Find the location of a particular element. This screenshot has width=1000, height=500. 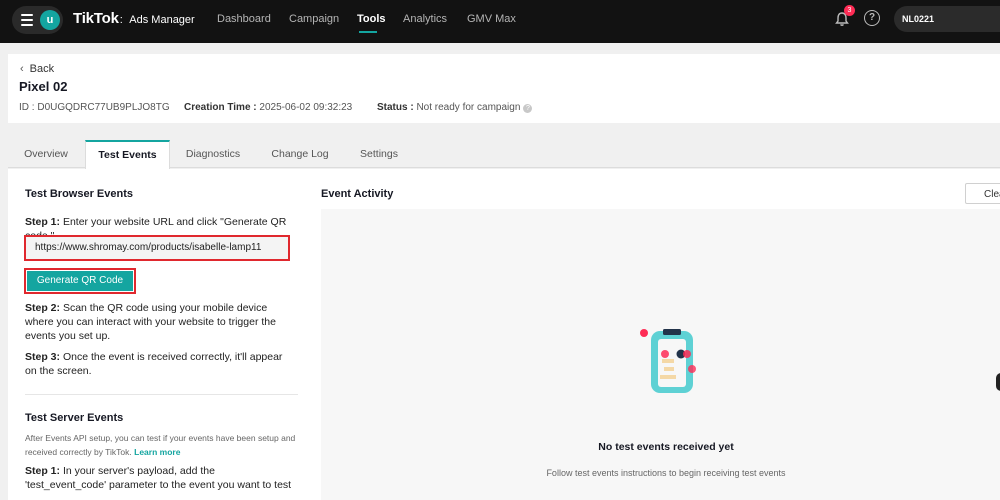

help-icon: ? is located at coordinates (872, 18).